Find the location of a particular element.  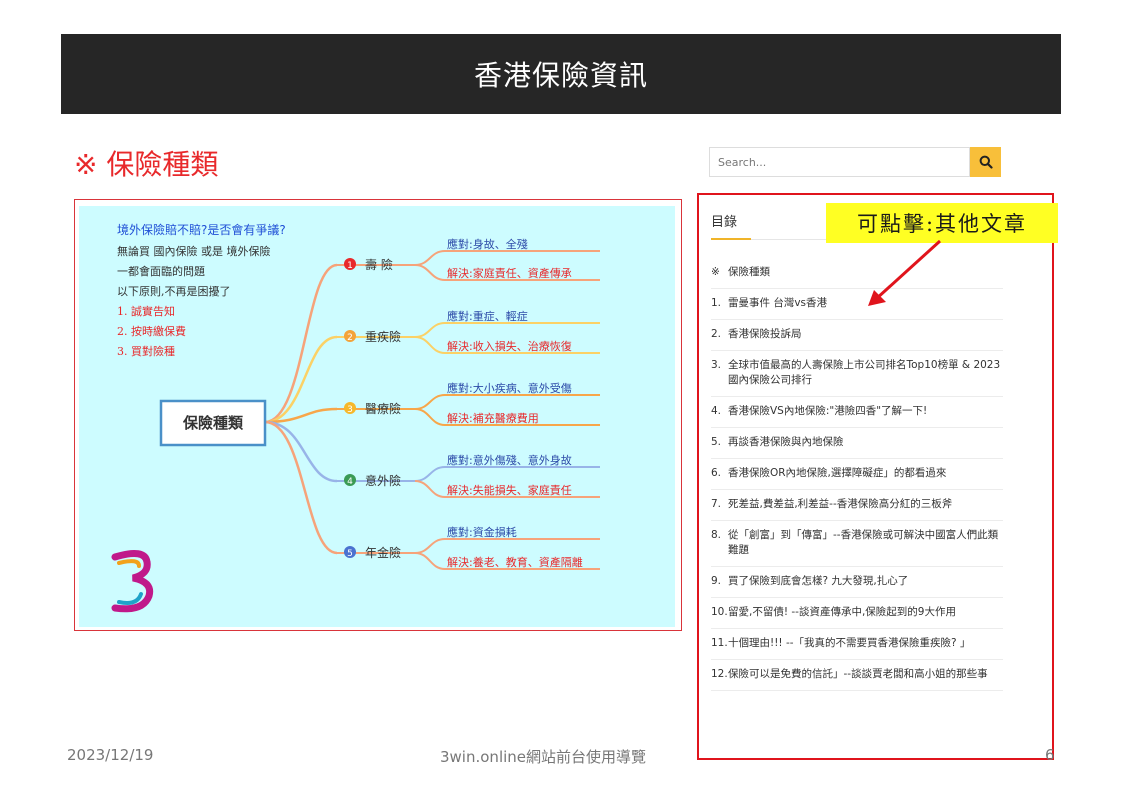

mindmap-principle: 2. 按時繳保費 is located at coordinates (151, 331).